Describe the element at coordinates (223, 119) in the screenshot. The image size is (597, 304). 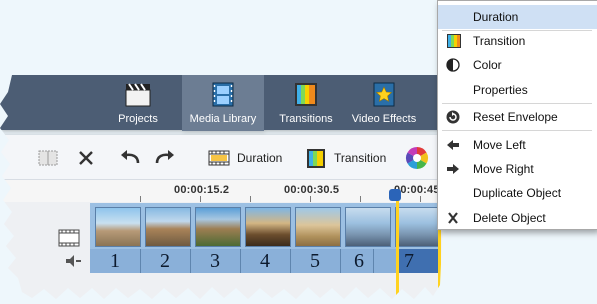
I see `tab-media-library-label: Media Library` at that location.